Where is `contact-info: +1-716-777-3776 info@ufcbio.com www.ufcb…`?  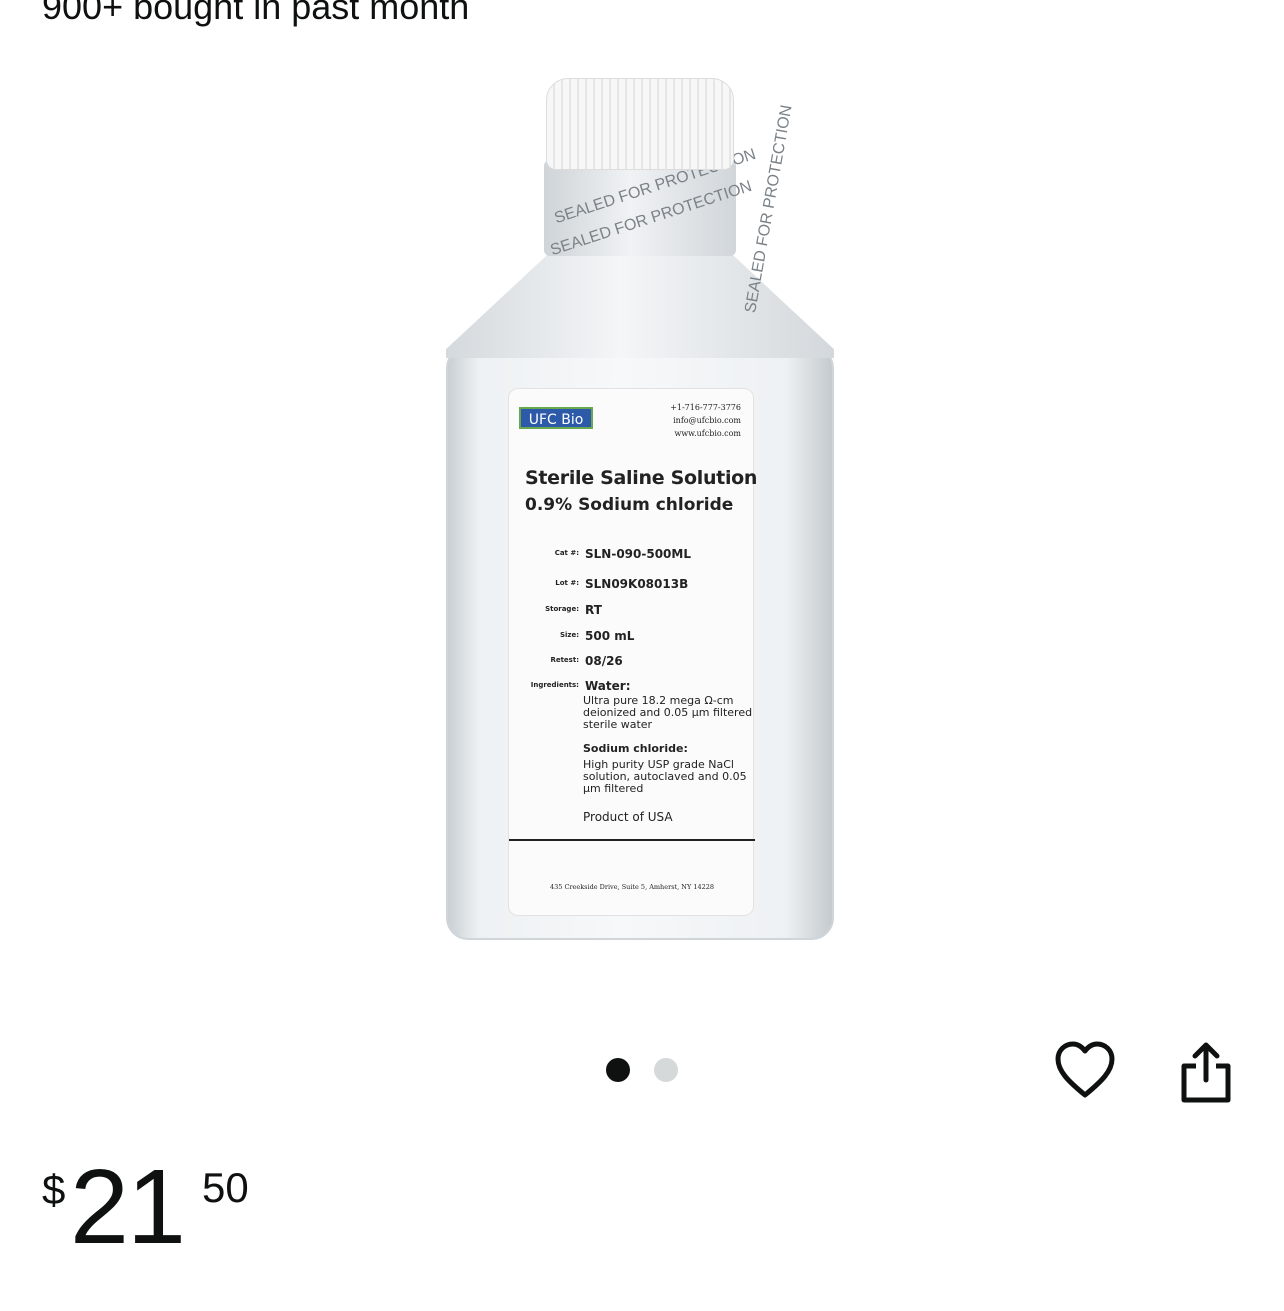 contact-info: +1-716-777-3776 info@ufcbio.com www.ufcb… is located at coordinates (694, 420).